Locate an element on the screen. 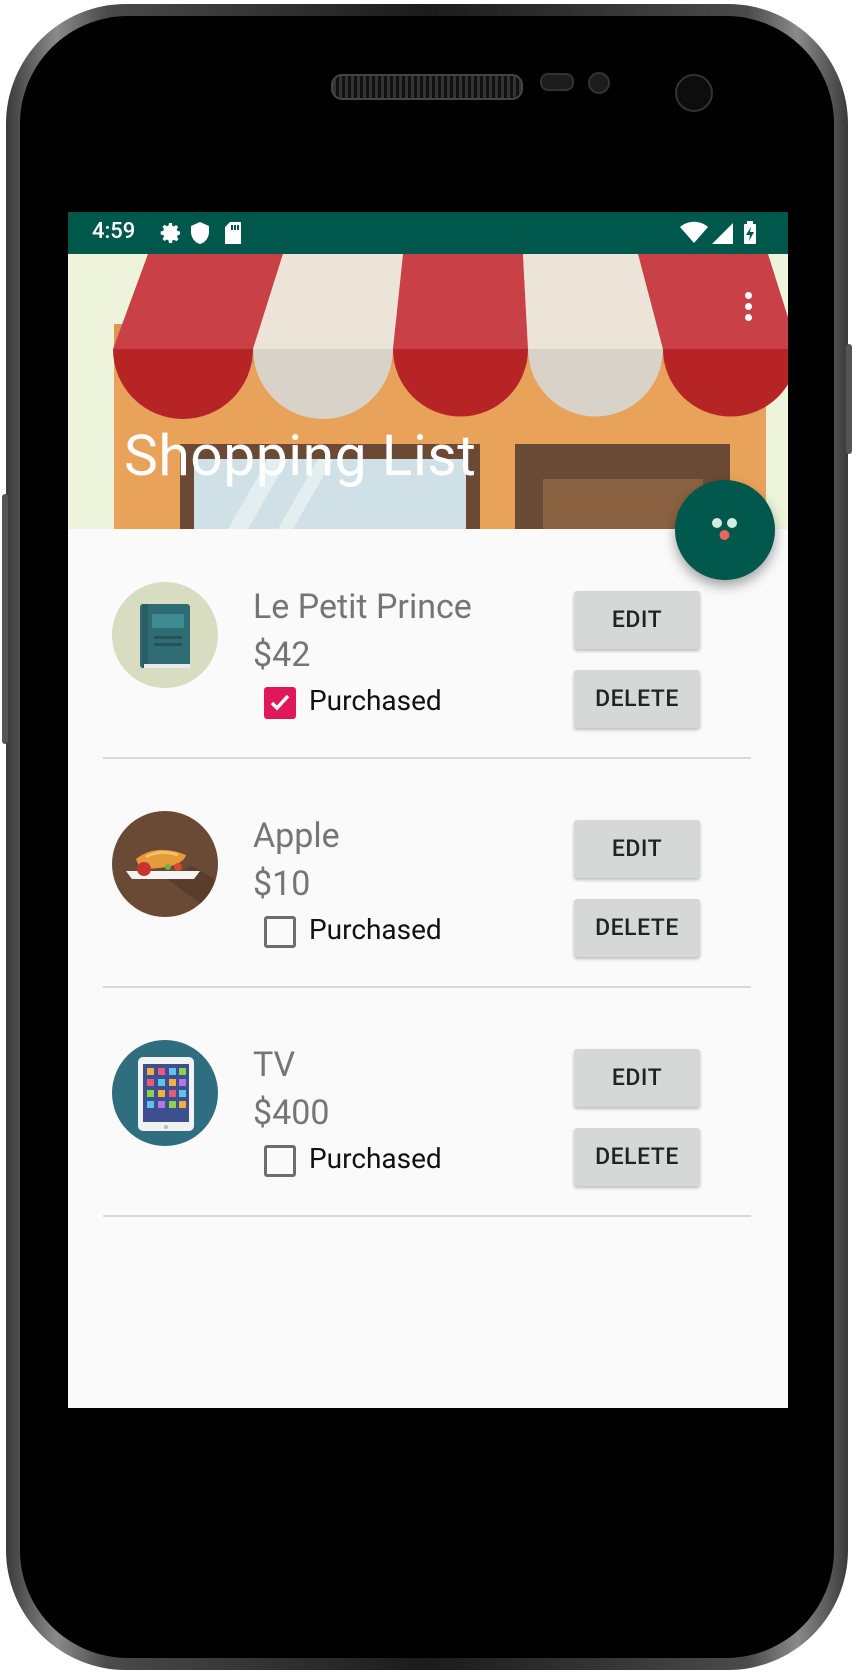 This screenshot has height=1676, width=856. front-camera is located at coordinates (694, 93).